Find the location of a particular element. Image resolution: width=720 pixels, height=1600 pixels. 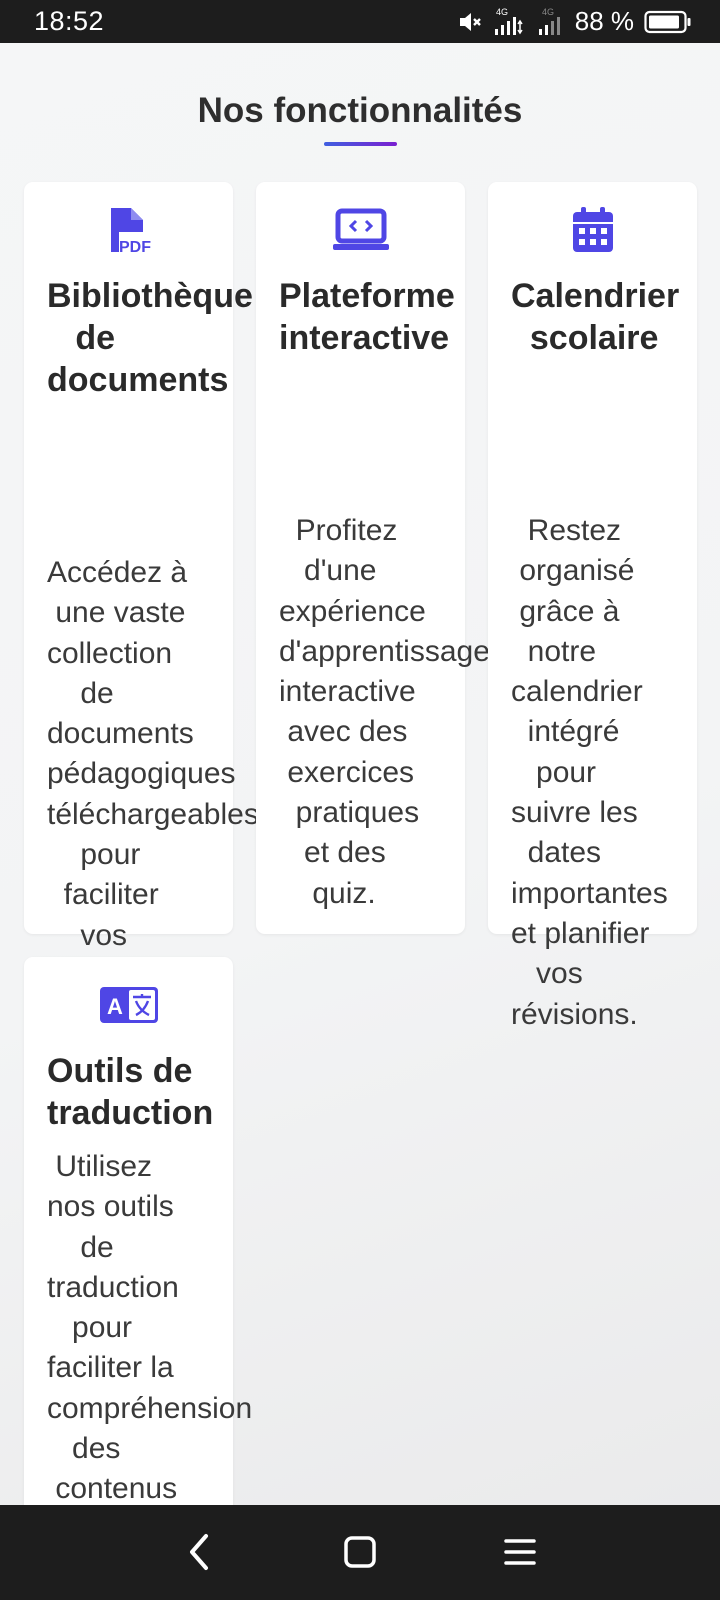

battery-percent: 88 % is located at coordinates (604, 21).